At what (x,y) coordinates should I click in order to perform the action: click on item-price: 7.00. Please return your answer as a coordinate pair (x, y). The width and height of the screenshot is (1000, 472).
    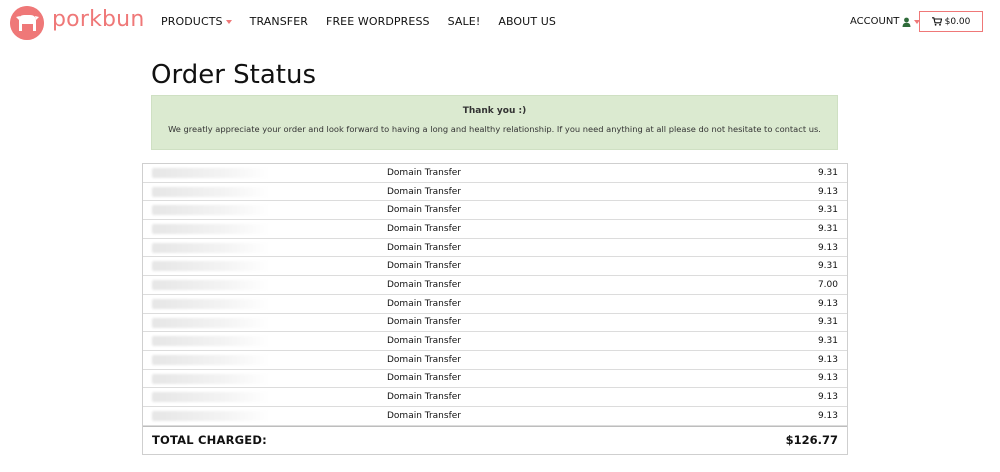
    Looking at the image, I should click on (827, 284).